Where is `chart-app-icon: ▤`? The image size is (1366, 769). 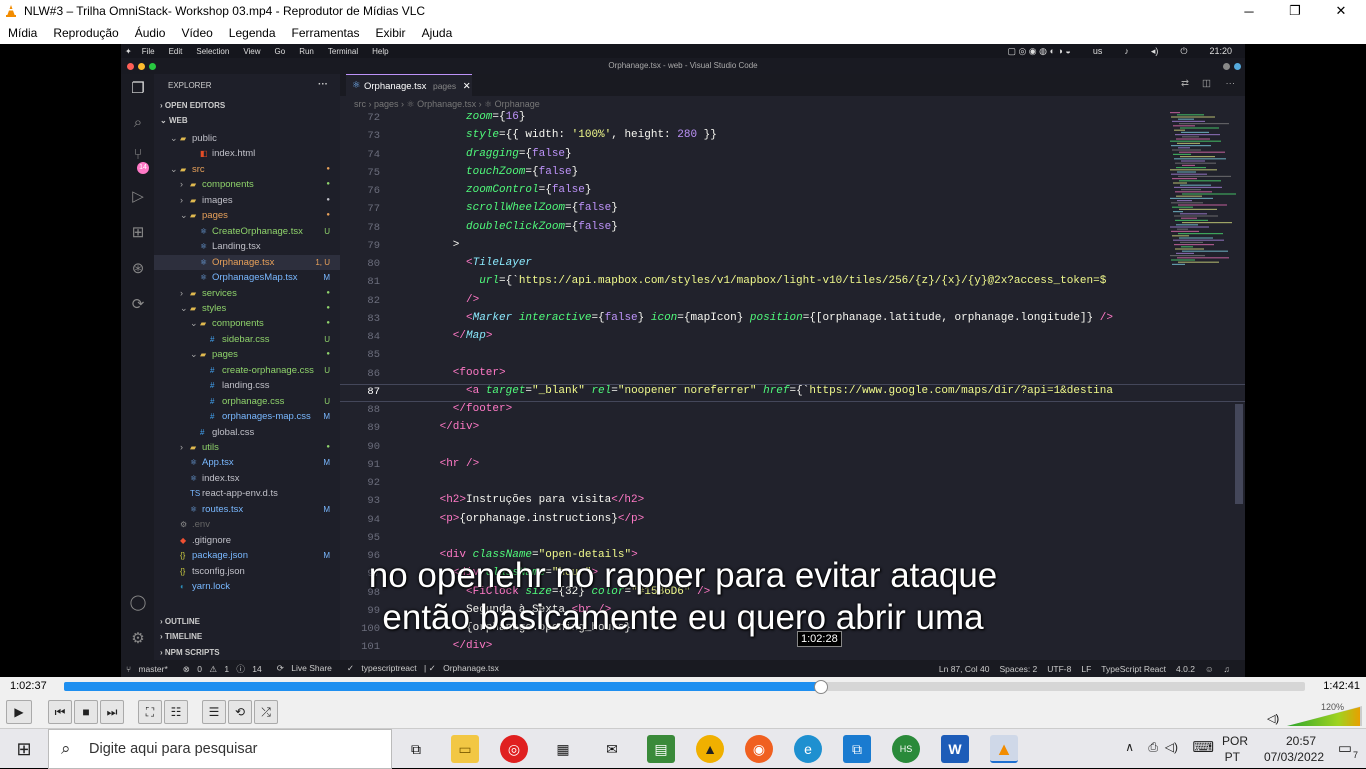
chart-app-icon: ▤ is located at coordinates (661, 749).